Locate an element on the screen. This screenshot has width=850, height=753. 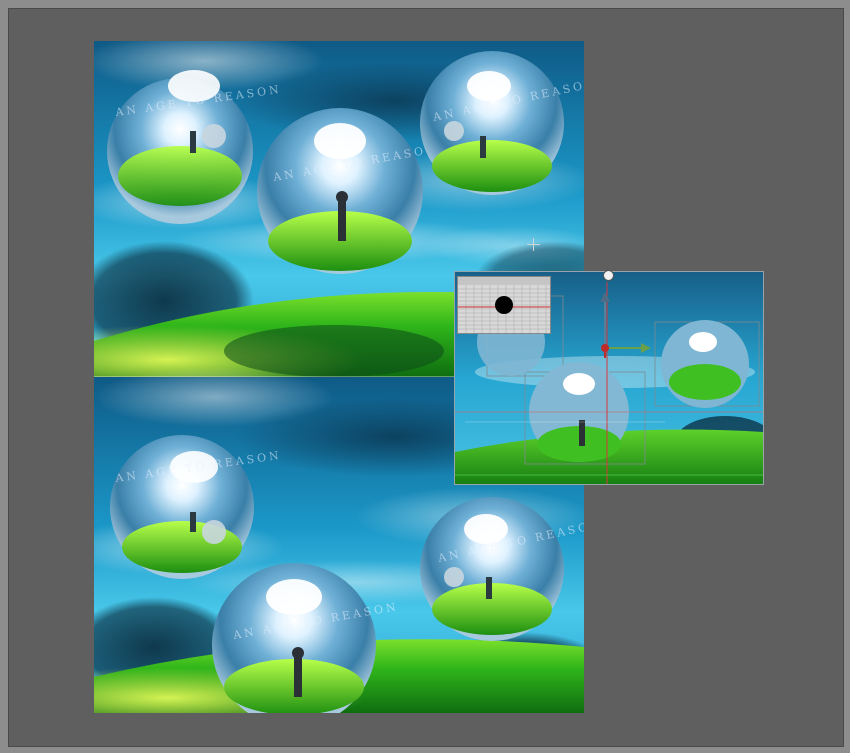
navigator-position-marker is located at coordinates (504, 305).